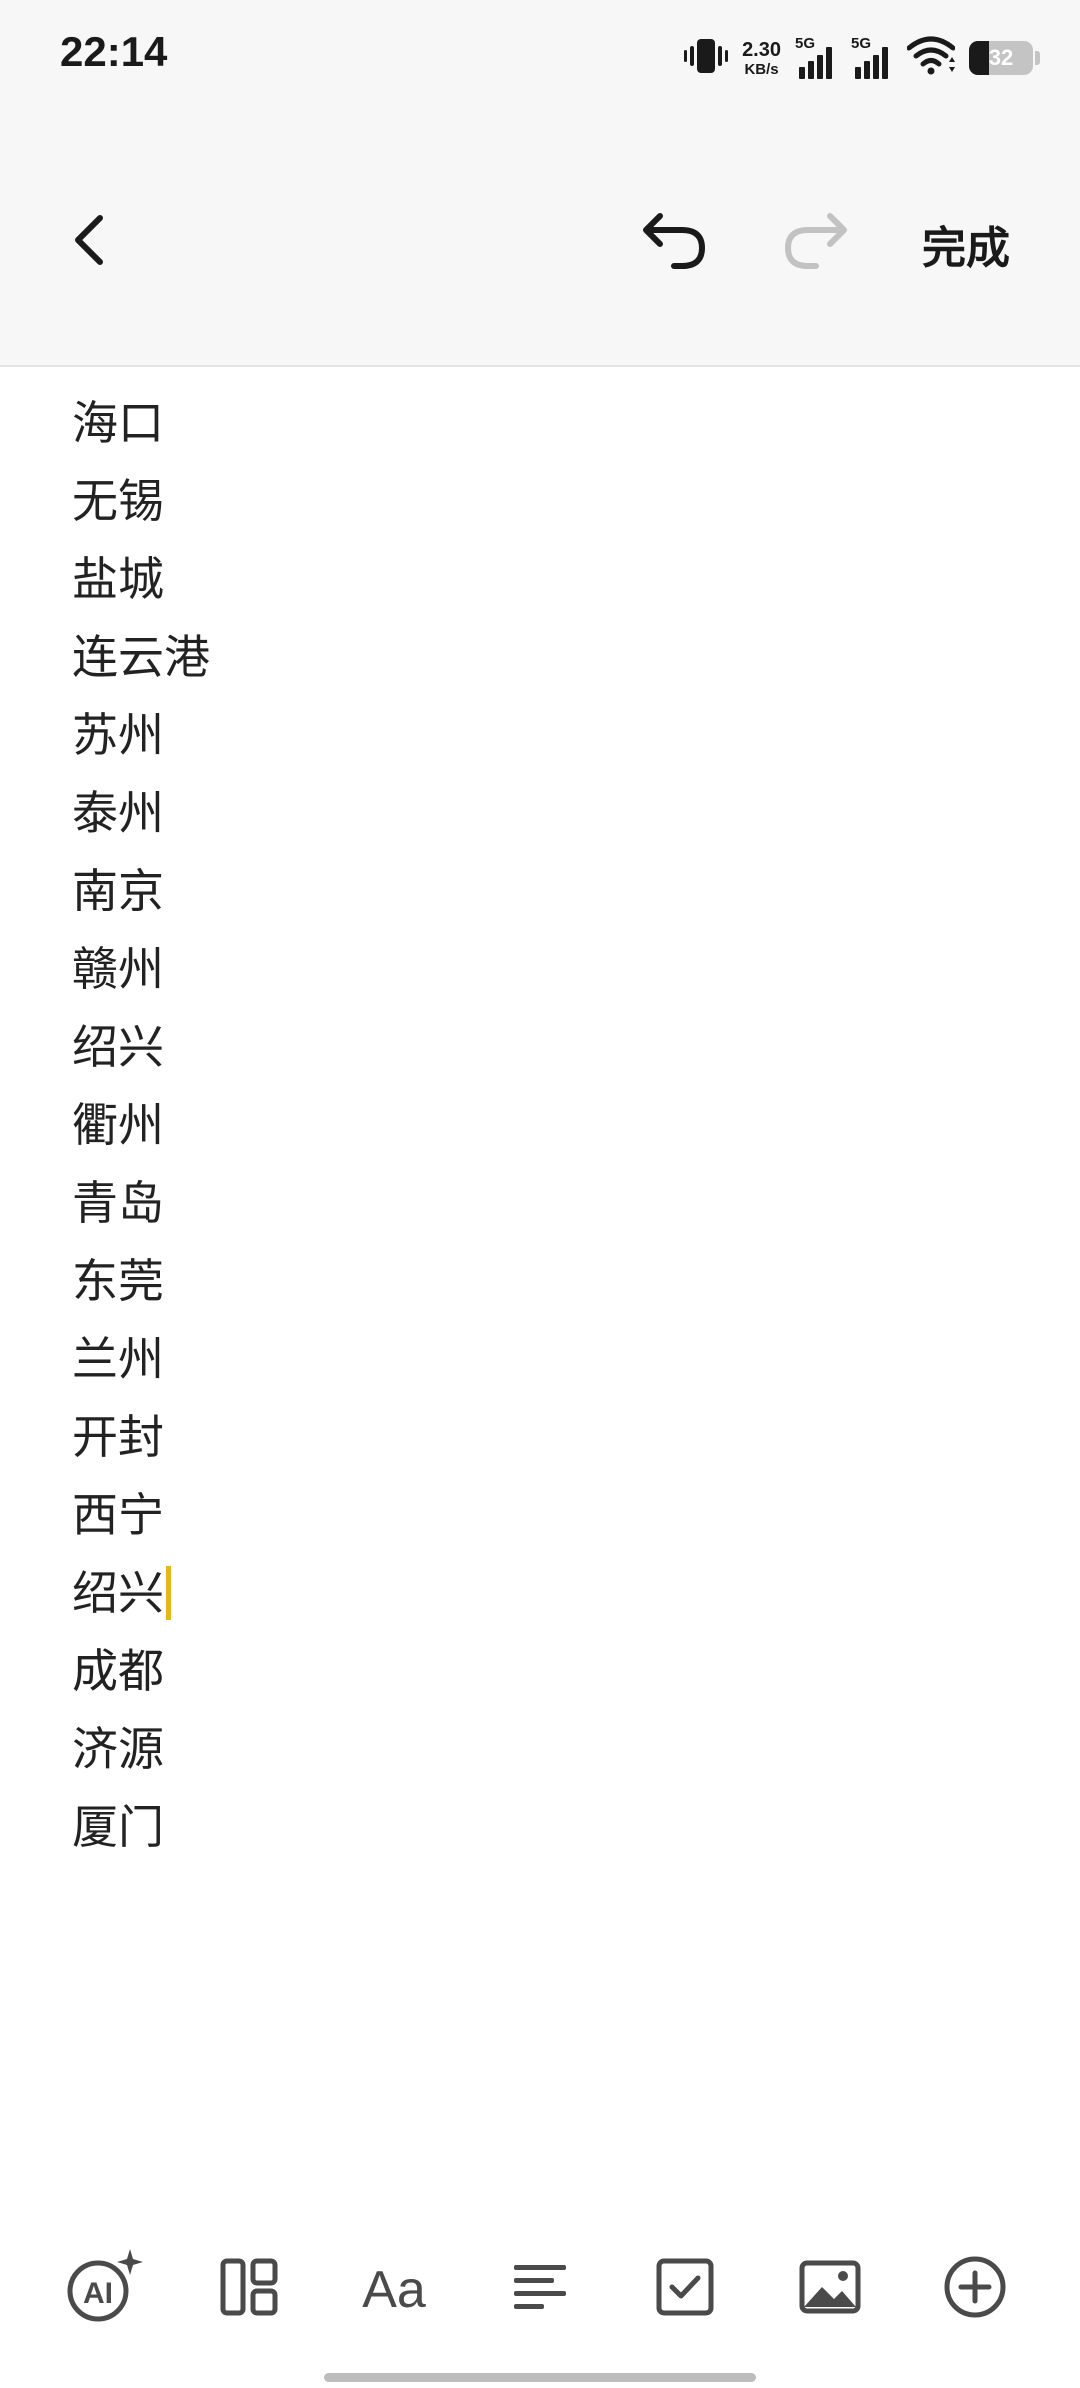 The width and height of the screenshot is (1080, 2388). Describe the element at coordinates (542, 1749) in the screenshot. I see `note-line: 济源` at that location.